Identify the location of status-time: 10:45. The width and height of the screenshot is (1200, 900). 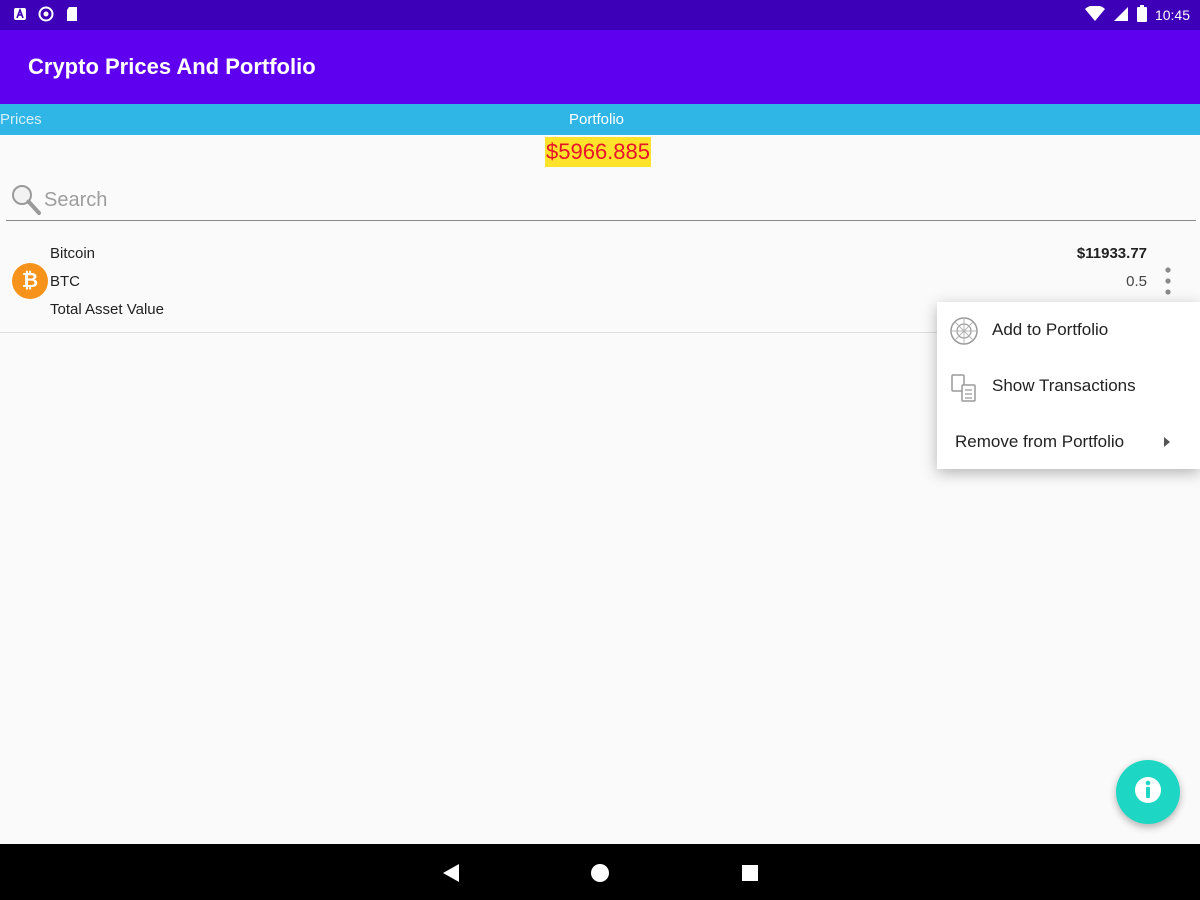
(1172, 15).